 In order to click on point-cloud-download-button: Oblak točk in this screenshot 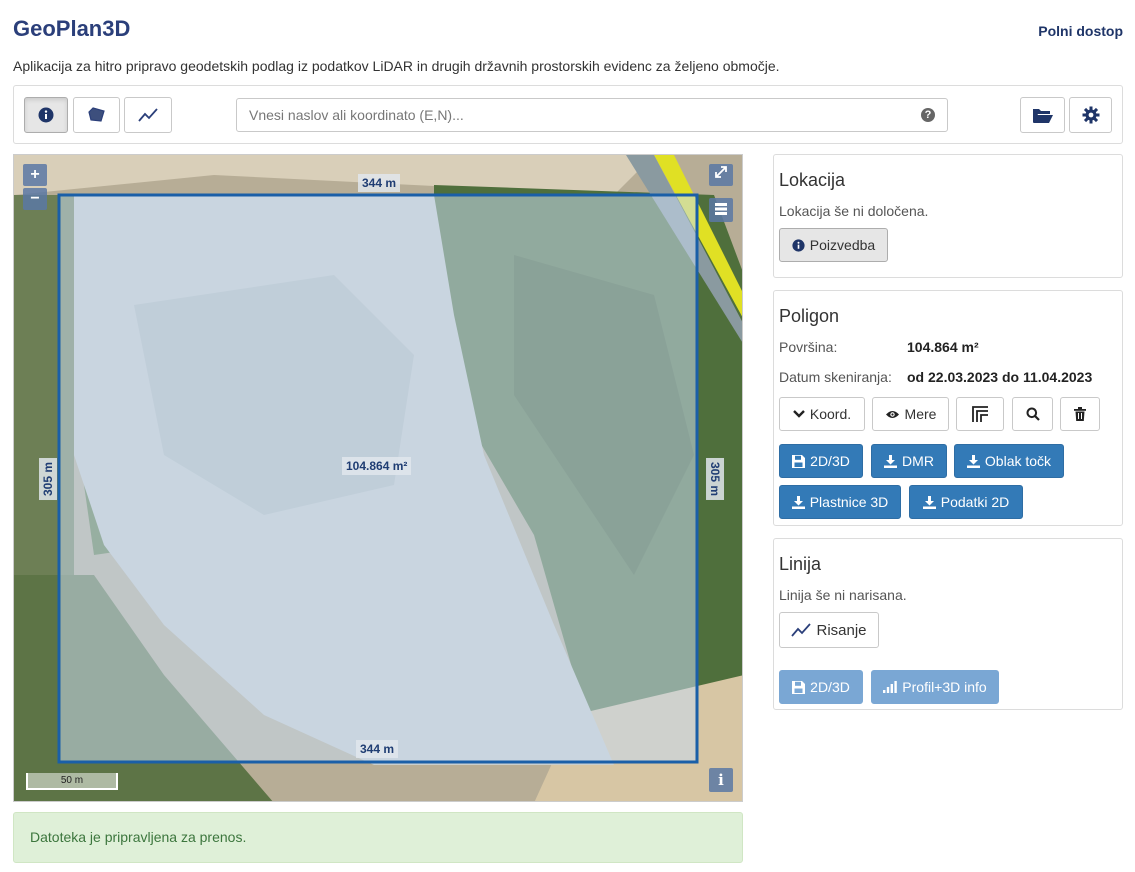, I will do `click(1009, 461)`.